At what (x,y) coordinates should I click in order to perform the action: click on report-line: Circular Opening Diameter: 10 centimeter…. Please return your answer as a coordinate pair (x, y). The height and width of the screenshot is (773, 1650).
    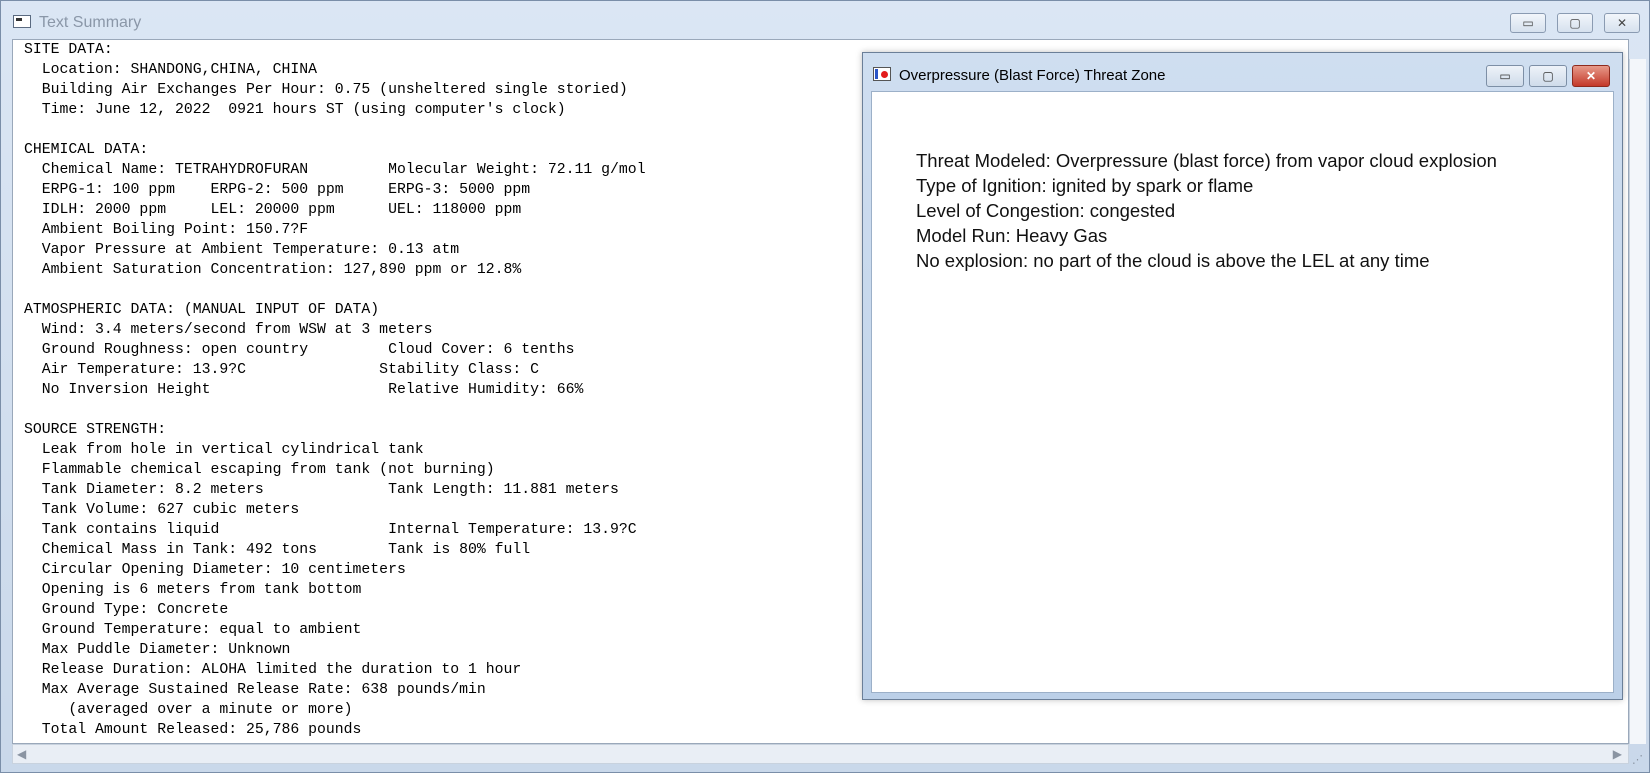
    Looking at the image, I should click on (215, 570).